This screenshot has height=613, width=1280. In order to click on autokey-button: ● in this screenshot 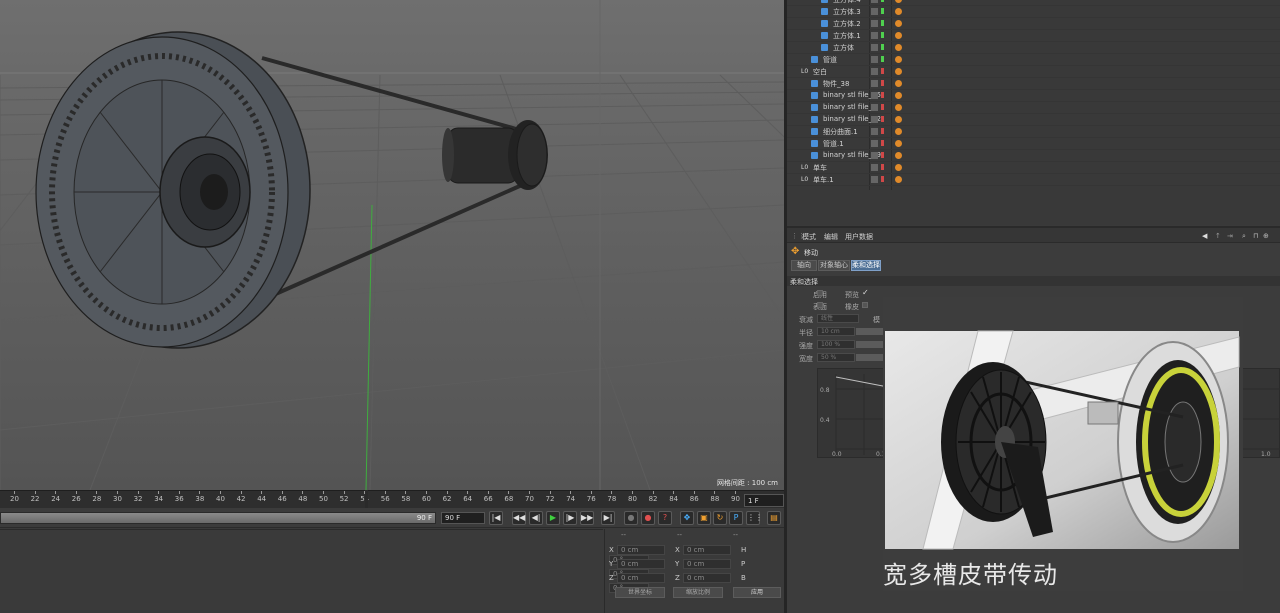, I will do `click(648, 518)`.